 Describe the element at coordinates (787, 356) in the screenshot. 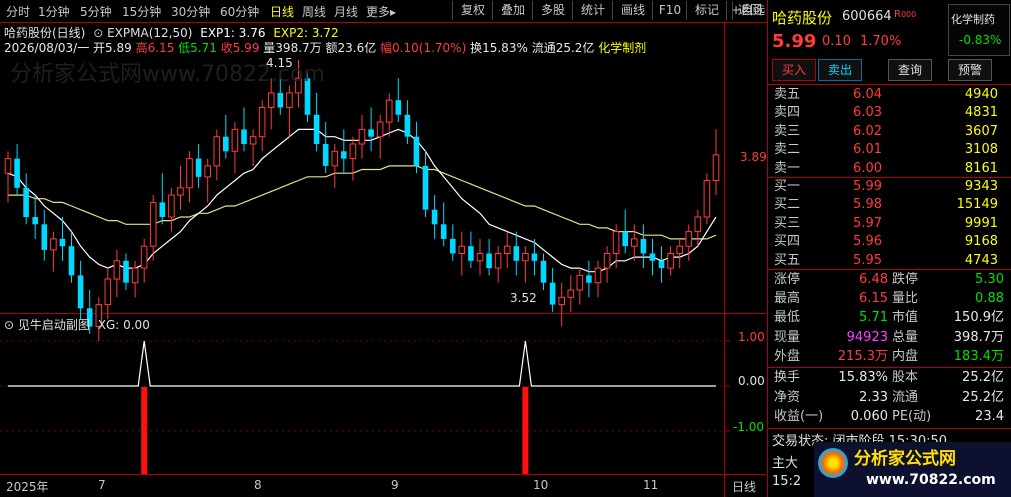

I see `stat-label: 外盘` at that location.